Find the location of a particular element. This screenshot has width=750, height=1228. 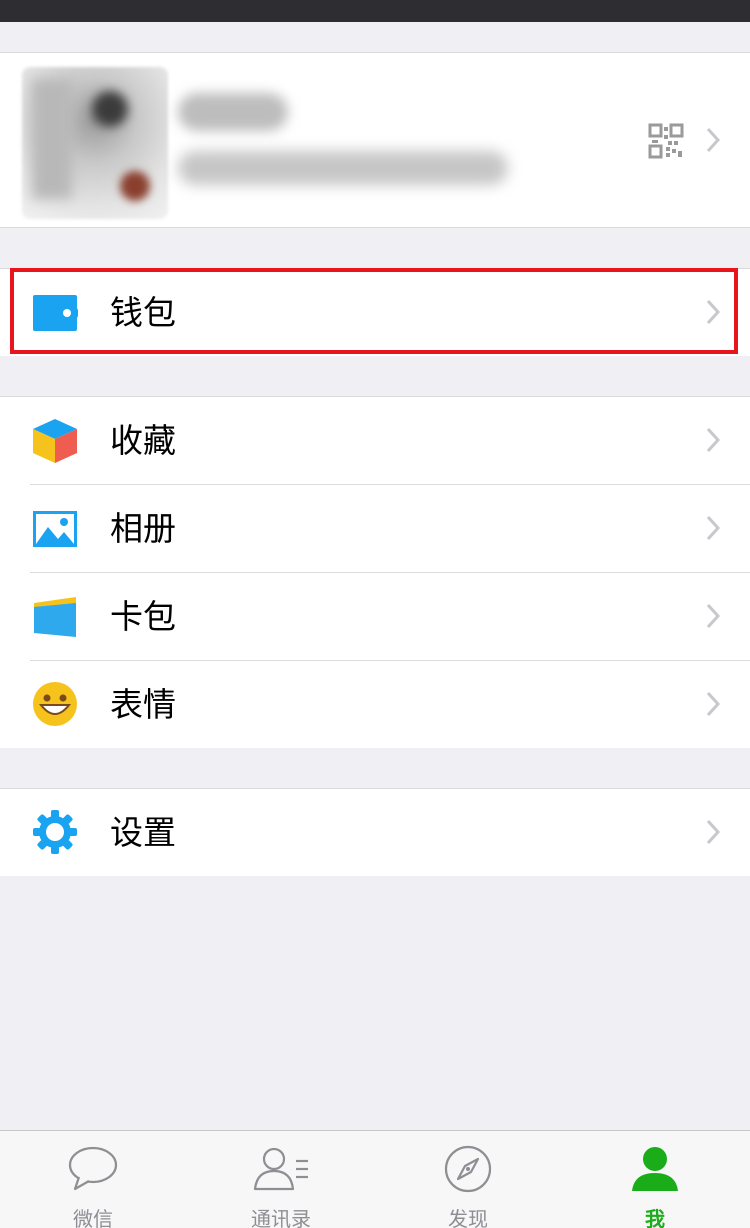

smiley-icon is located at coordinates (55, 704).